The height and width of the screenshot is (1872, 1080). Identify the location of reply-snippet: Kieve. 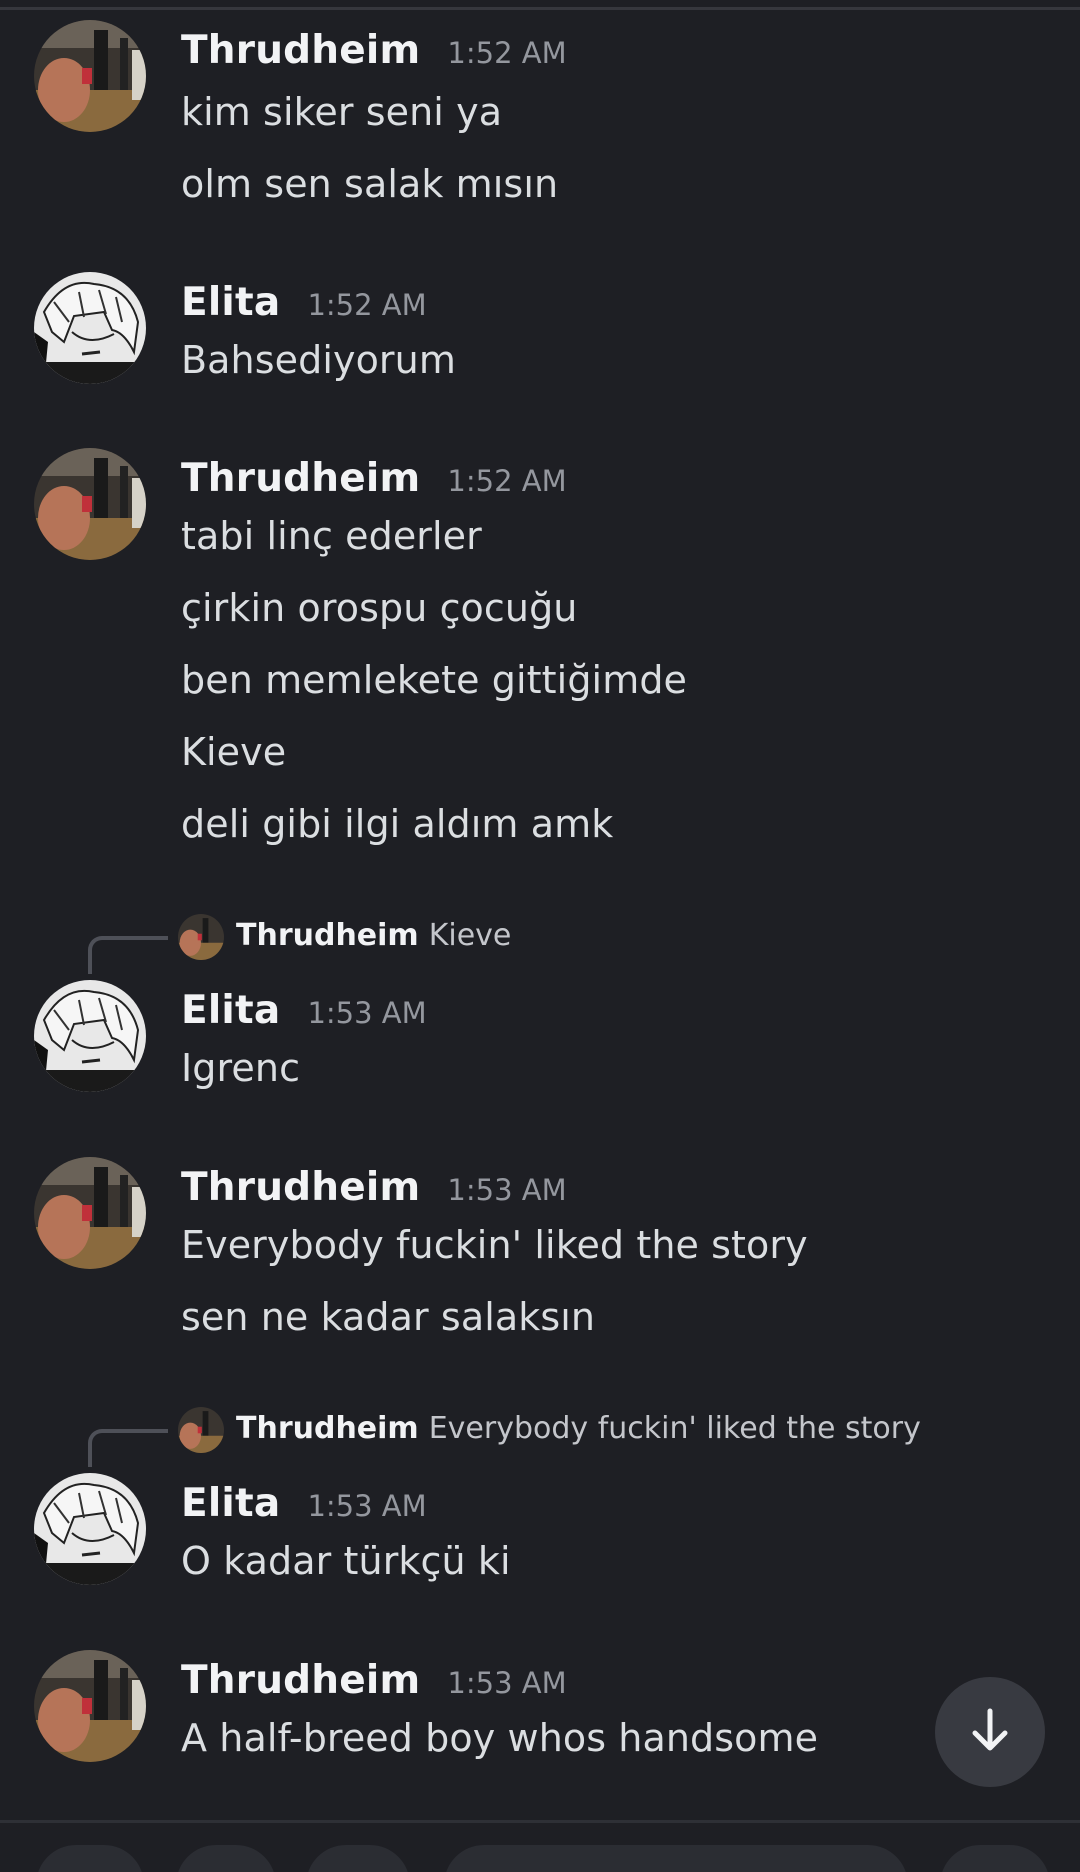
(470, 935).